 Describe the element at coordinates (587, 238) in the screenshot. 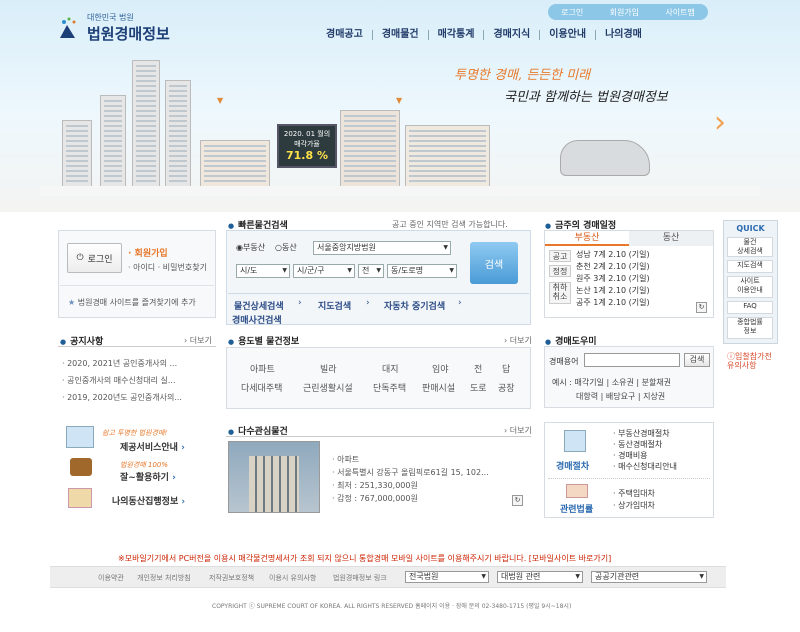

I see `tab-real-estate: 부동산` at that location.